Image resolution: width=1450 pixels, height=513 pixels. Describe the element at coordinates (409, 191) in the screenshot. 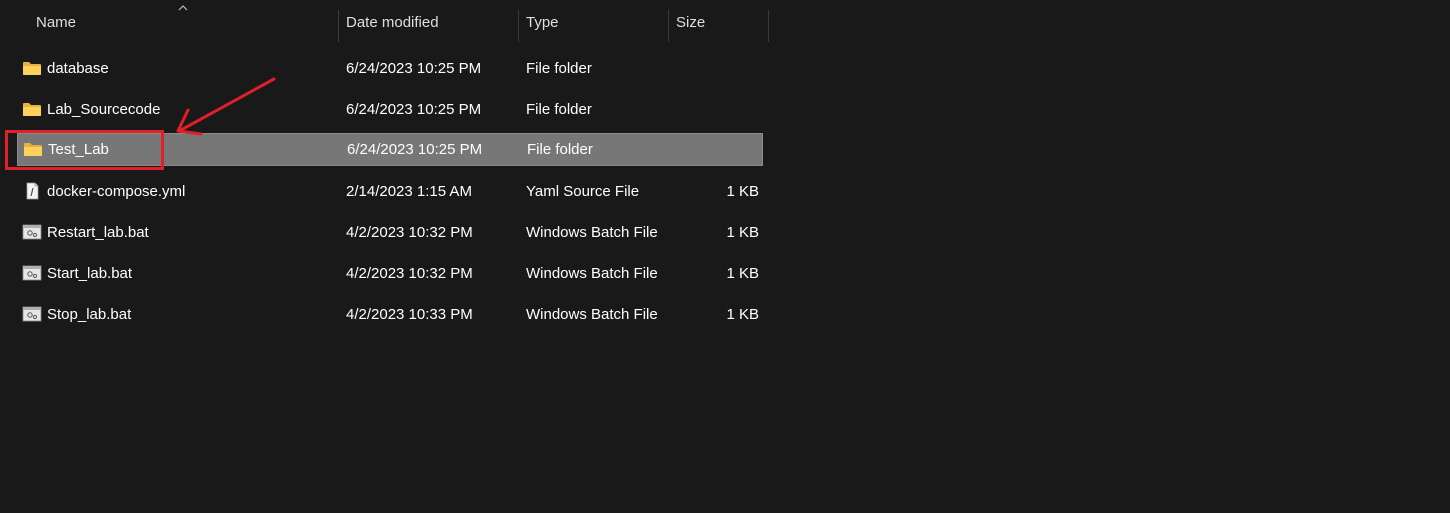

I see `file-date-modified: 2/14/2023 1:15 AM` at that location.